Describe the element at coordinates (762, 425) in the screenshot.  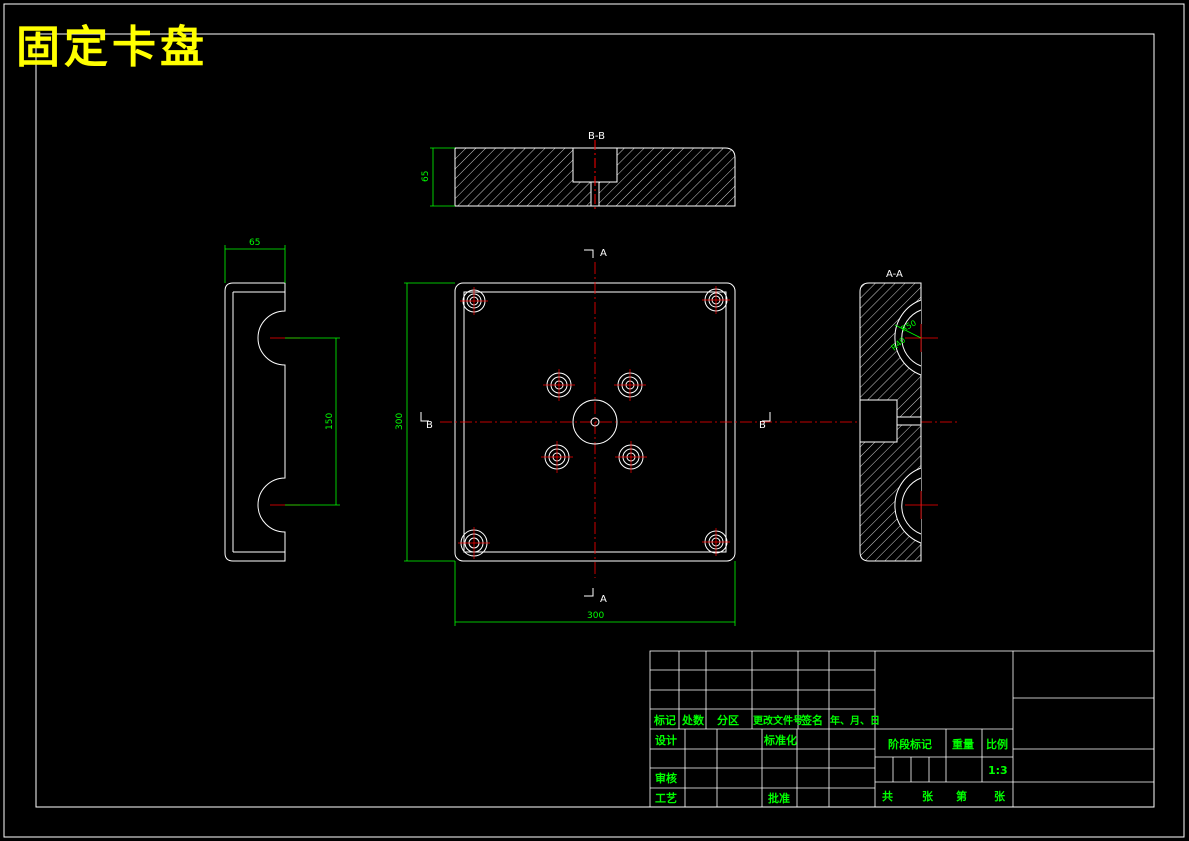
I see `cut-b-right-label: B` at that location.